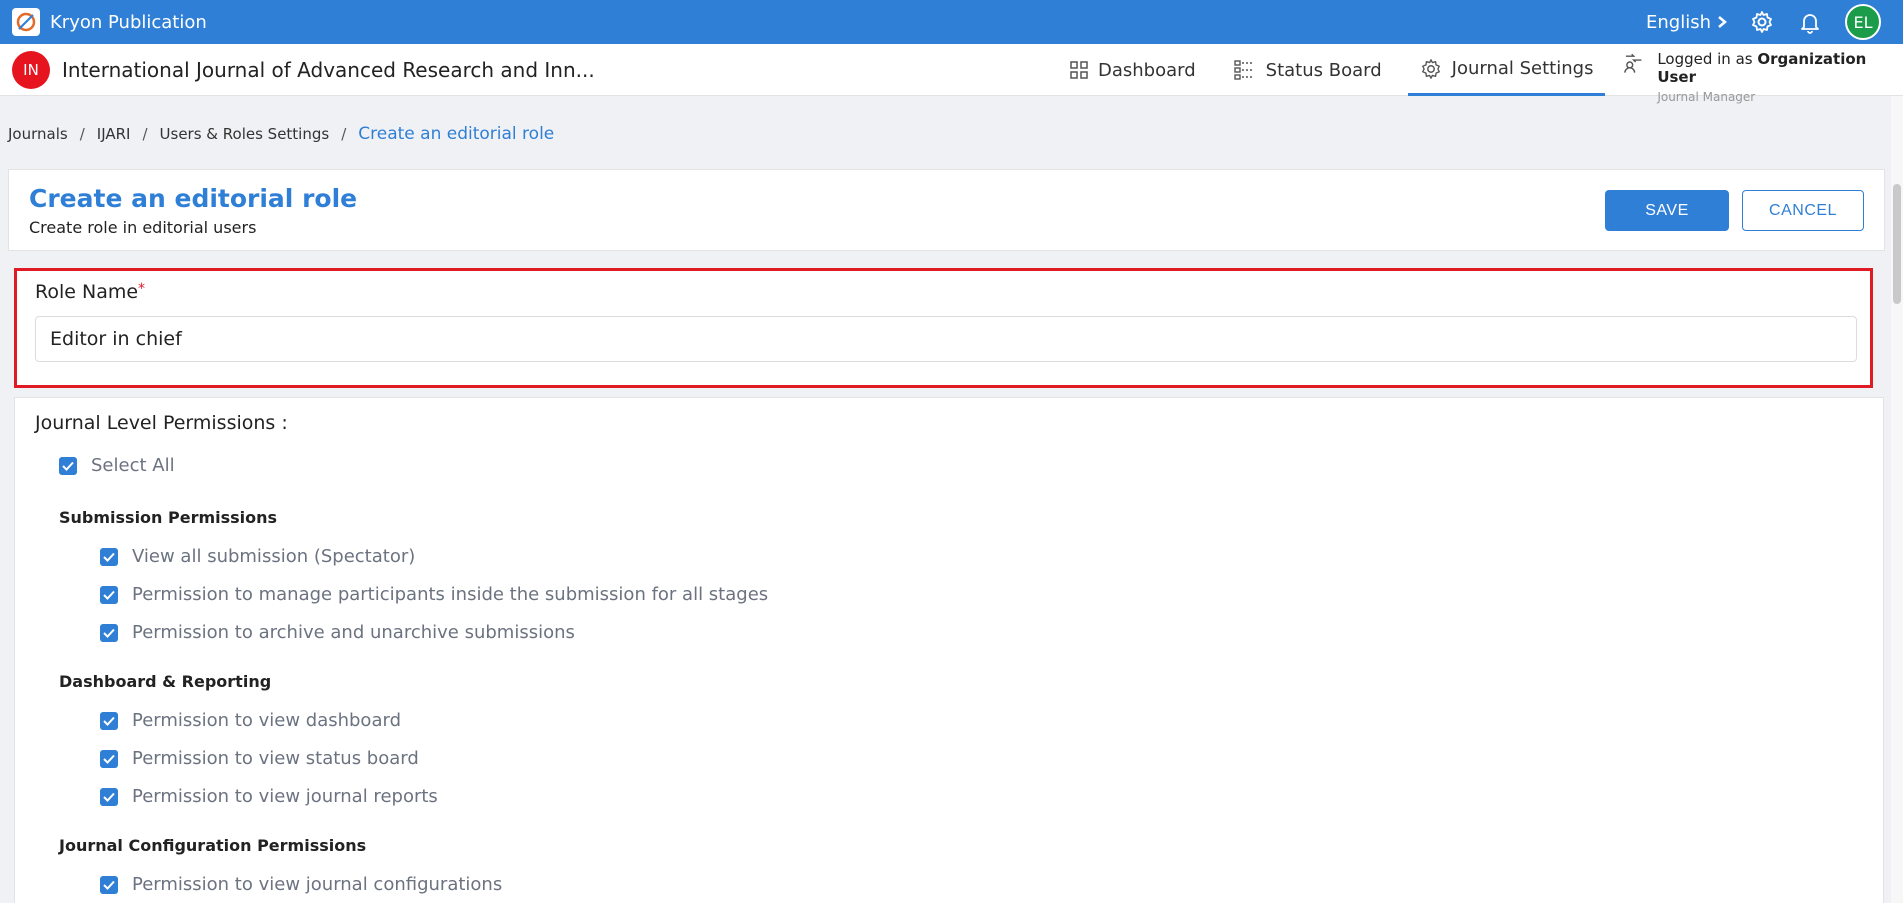 This screenshot has width=1903, height=903. I want to click on switch-user-icon, so click(1633, 63).